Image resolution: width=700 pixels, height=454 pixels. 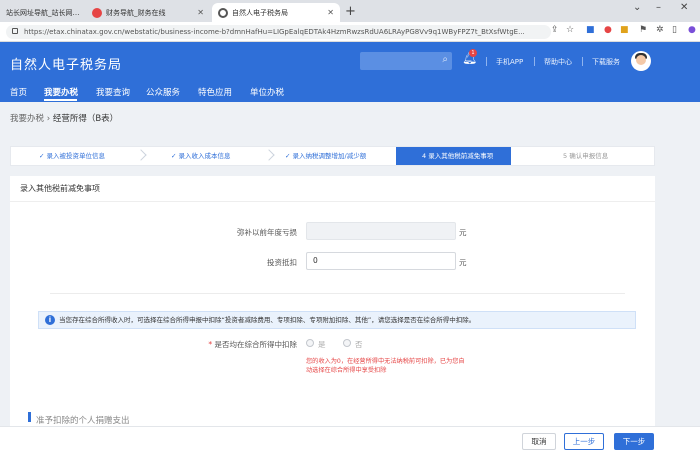 I want to click on star-icon: ☆, so click(x=570, y=30).